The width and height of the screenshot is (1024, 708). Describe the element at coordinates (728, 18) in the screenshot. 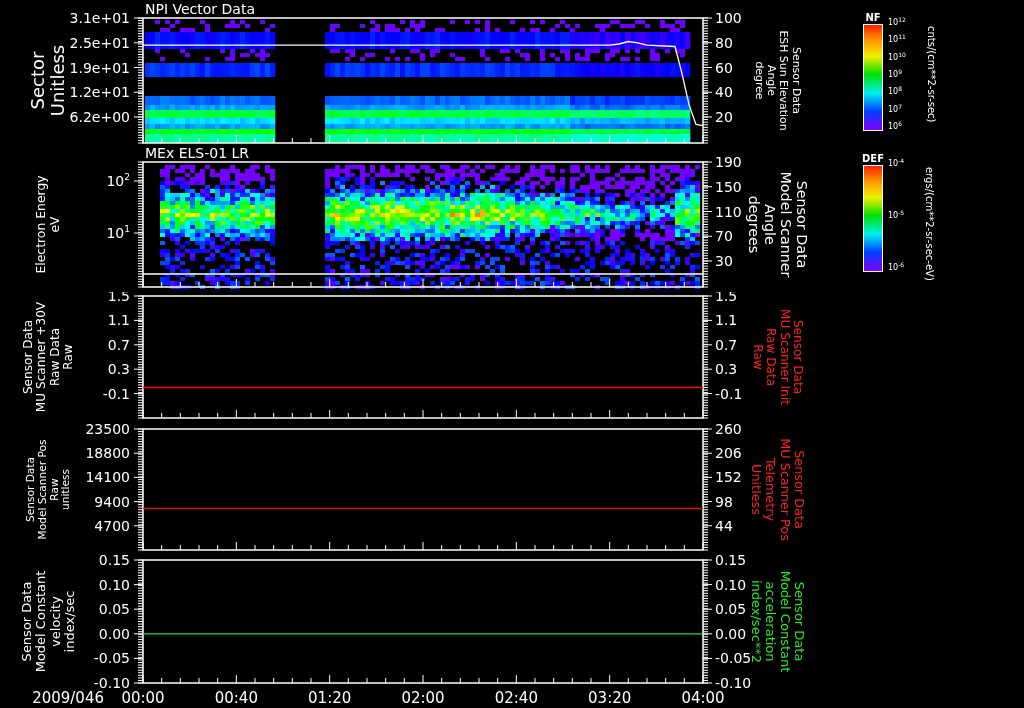

I see `tick-label: 100` at that location.